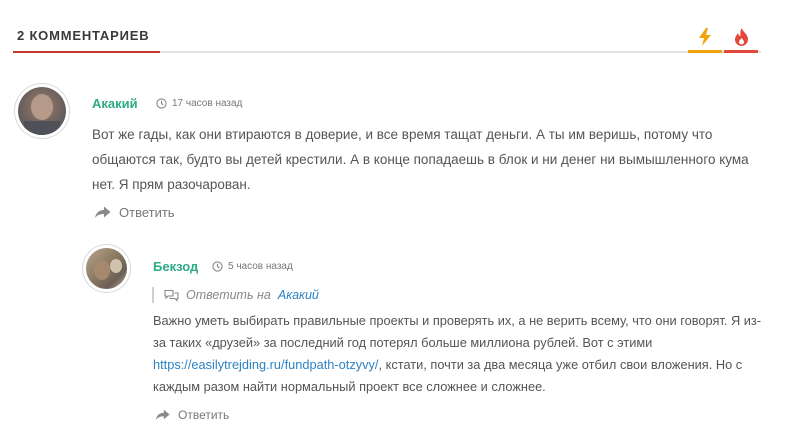 The width and height of the screenshot is (805, 442). I want to click on reply-to-label: Ответить на, so click(228, 295).